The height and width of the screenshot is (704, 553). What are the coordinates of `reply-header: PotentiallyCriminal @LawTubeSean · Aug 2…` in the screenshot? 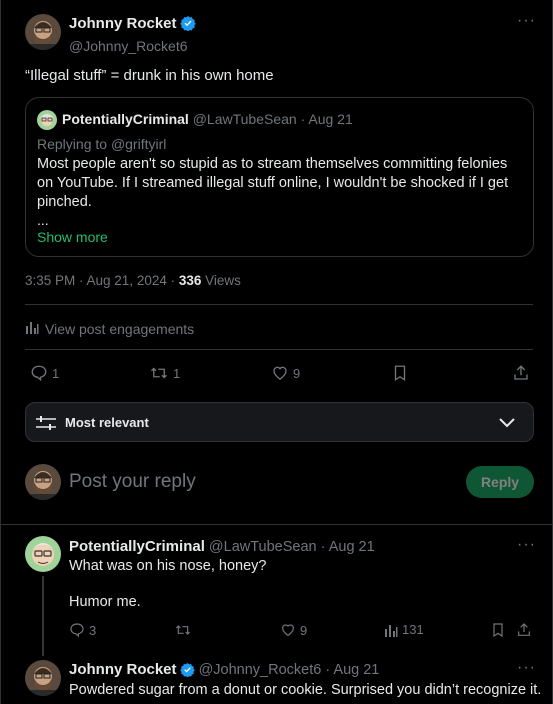 It's located at (222, 546).